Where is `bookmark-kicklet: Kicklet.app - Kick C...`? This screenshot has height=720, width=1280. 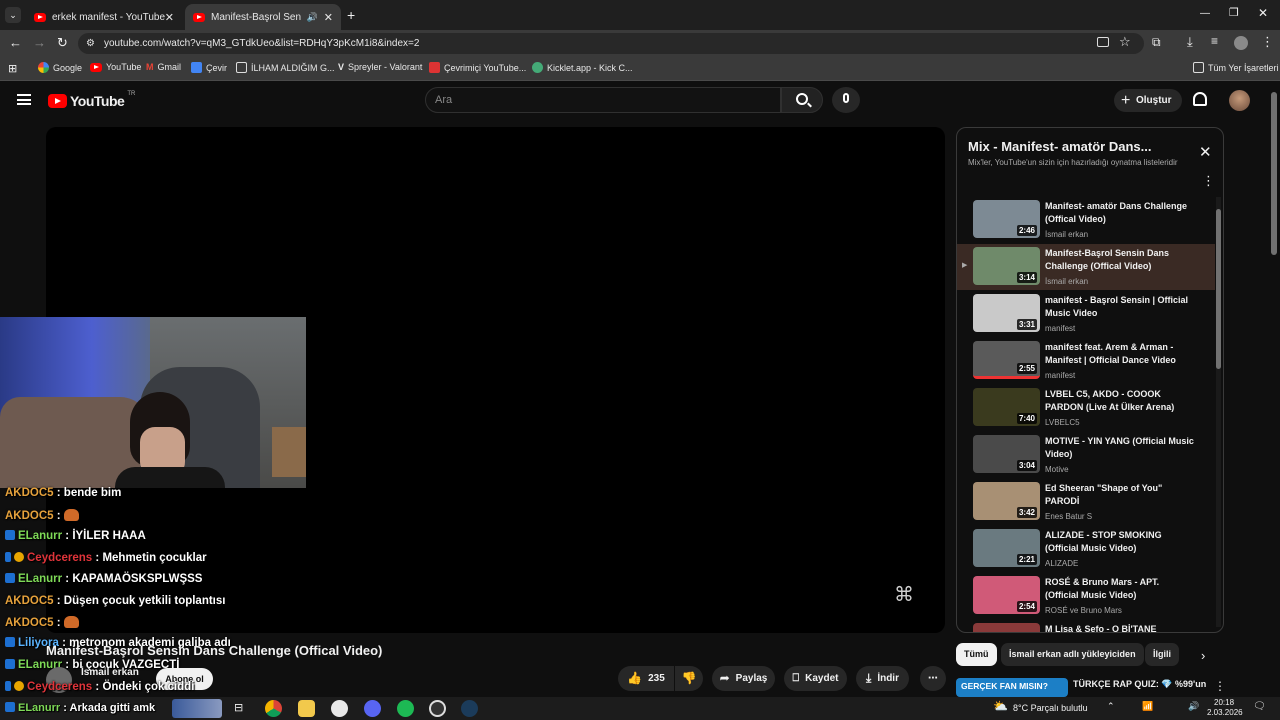
bookmark-kicklet: Kicklet.app - Kick C... is located at coordinates (582, 67).